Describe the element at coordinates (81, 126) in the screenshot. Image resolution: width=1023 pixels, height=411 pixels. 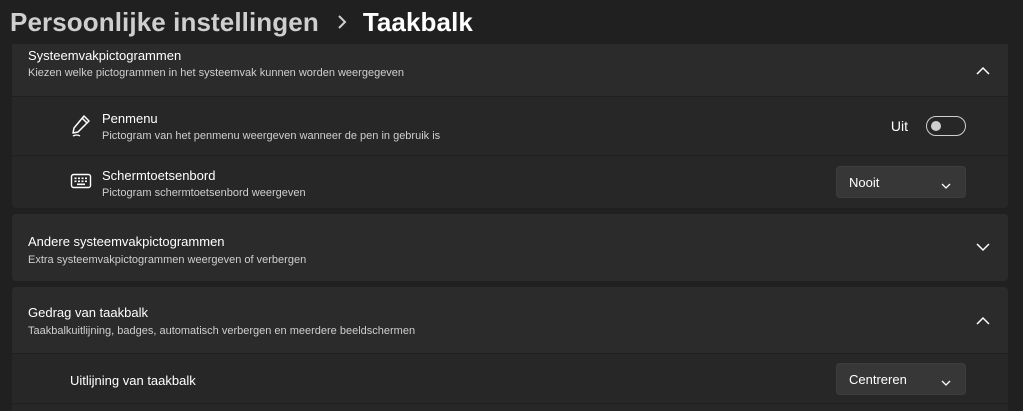
I see `pen-icon` at that location.